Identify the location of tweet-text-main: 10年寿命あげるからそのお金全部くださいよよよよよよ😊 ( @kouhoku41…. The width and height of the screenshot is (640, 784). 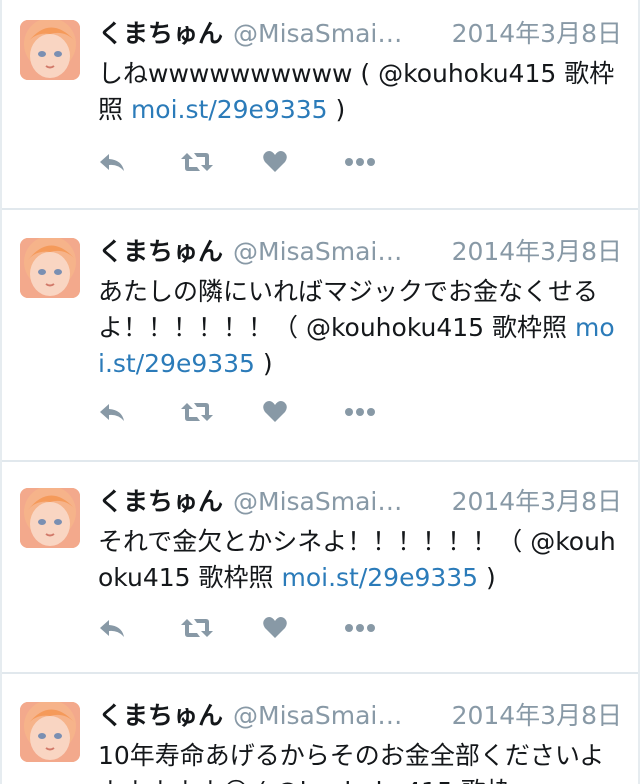
(351, 762).